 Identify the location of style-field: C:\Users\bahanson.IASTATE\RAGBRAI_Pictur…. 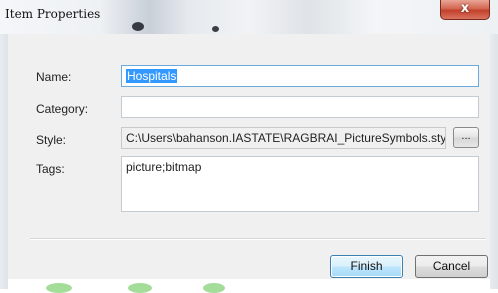
(283, 138).